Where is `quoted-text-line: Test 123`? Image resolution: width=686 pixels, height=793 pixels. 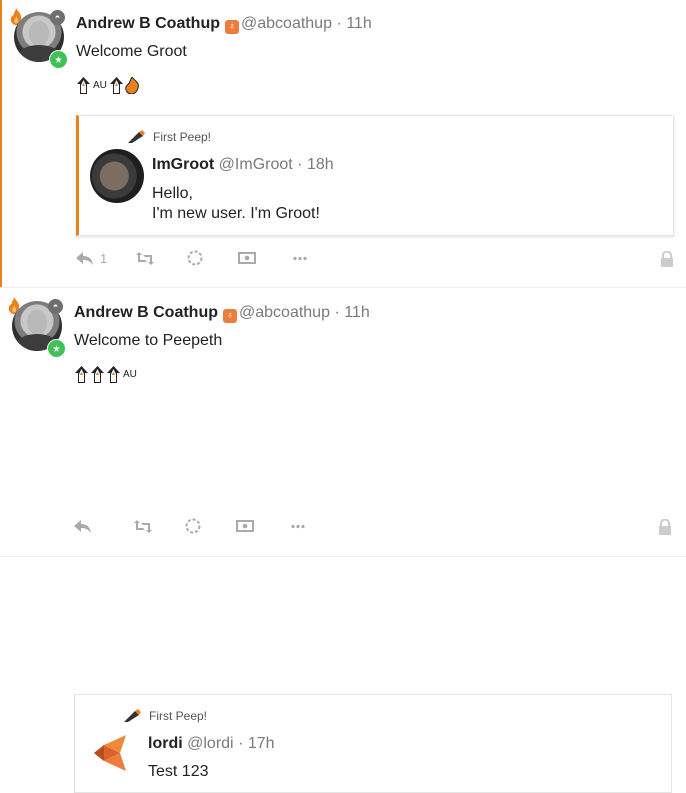 quoted-text-line: Test 123 is located at coordinates (178, 771).